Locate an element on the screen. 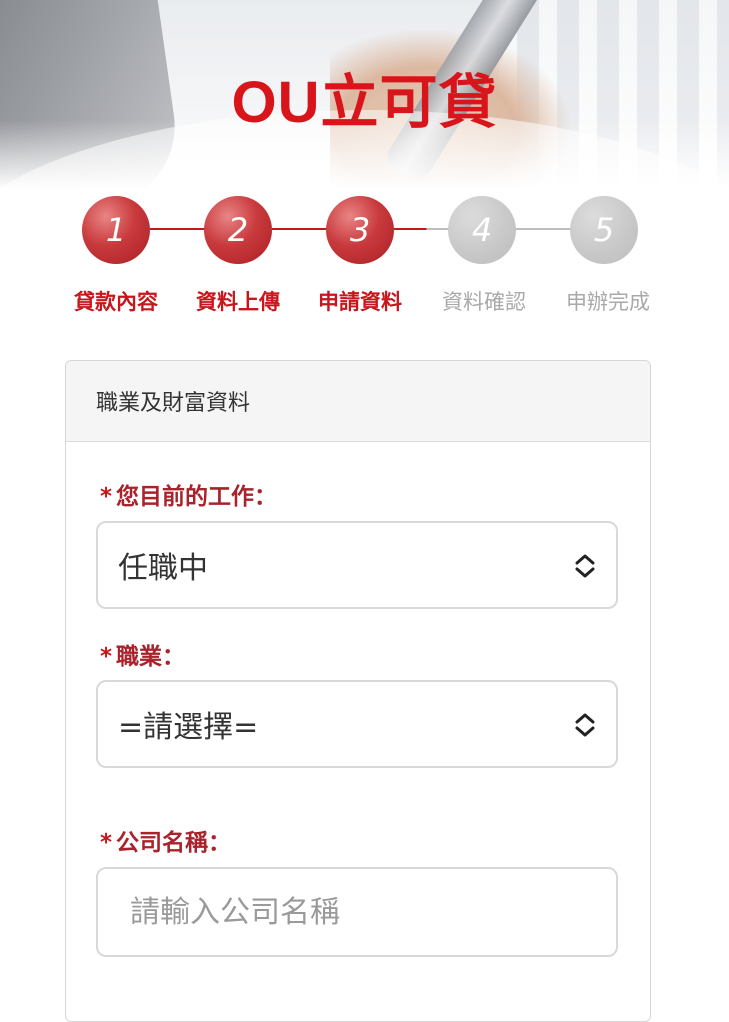  occupation-select: =請選擇= is located at coordinates (357, 724).